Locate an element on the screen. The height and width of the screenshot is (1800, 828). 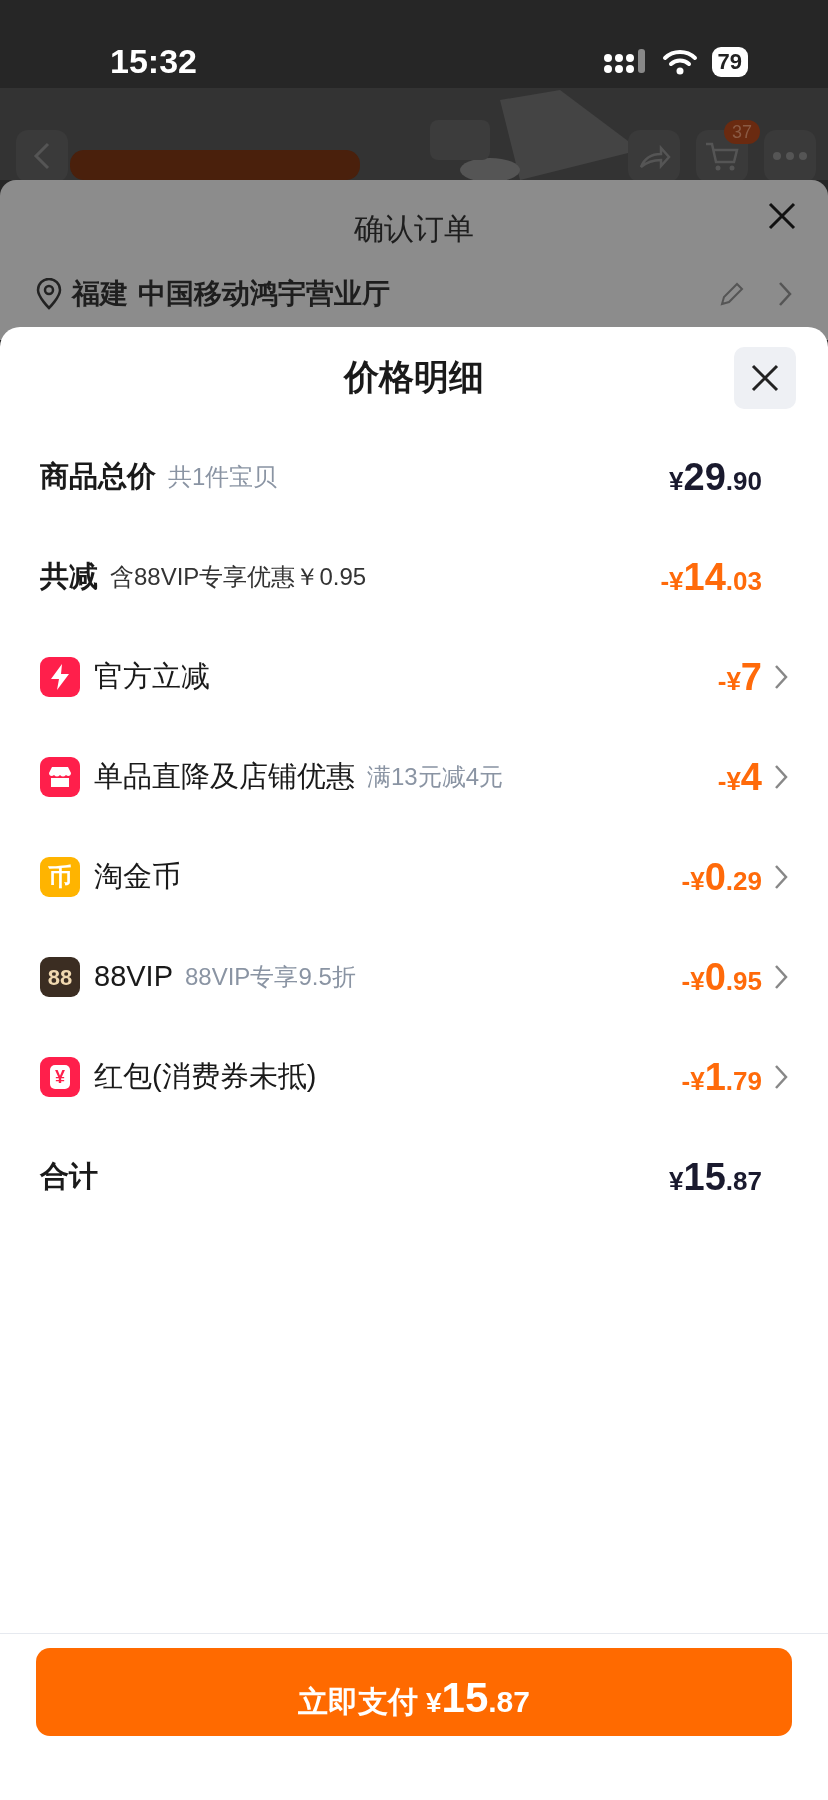
amount: ¥15.87 is located at coordinates (715, 1177).